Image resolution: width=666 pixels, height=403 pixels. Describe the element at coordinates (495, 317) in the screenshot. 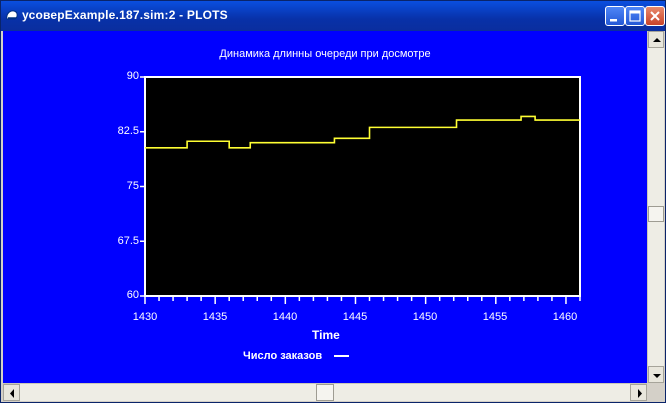

I see `x-tick-label: 1455` at that location.